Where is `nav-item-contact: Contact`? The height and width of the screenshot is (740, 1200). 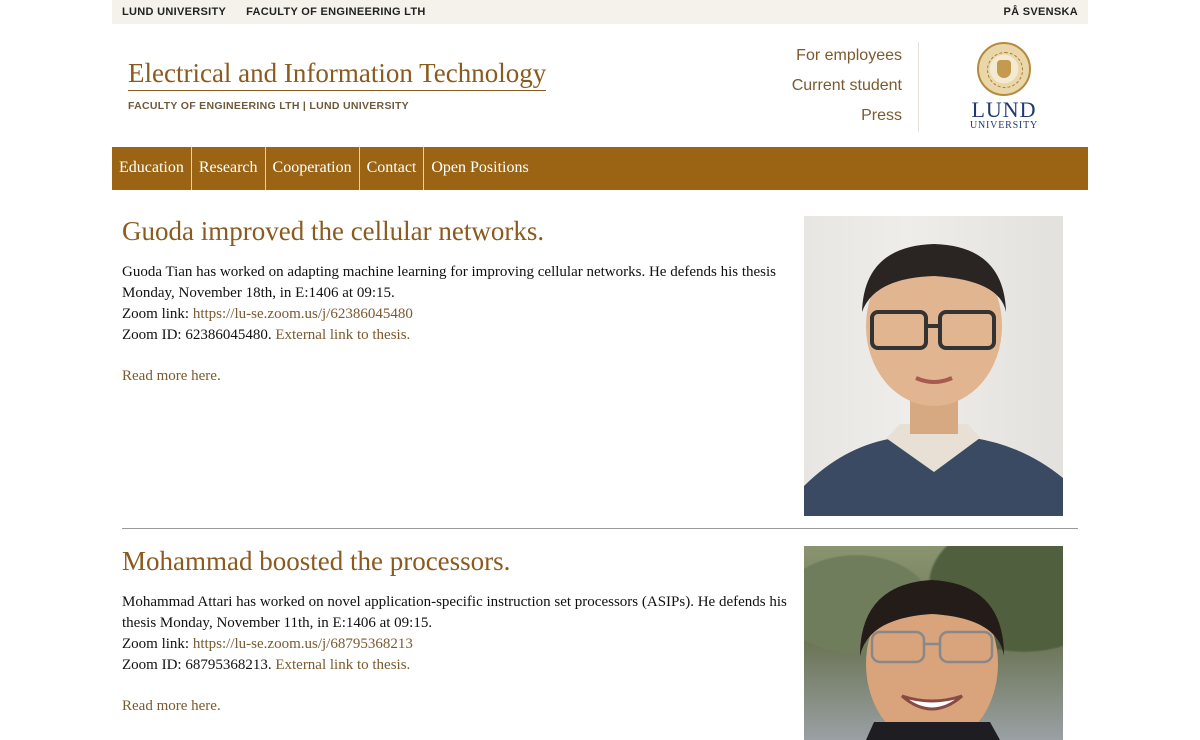
nav-item-contact: Contact is located at coordinates (392, 168).